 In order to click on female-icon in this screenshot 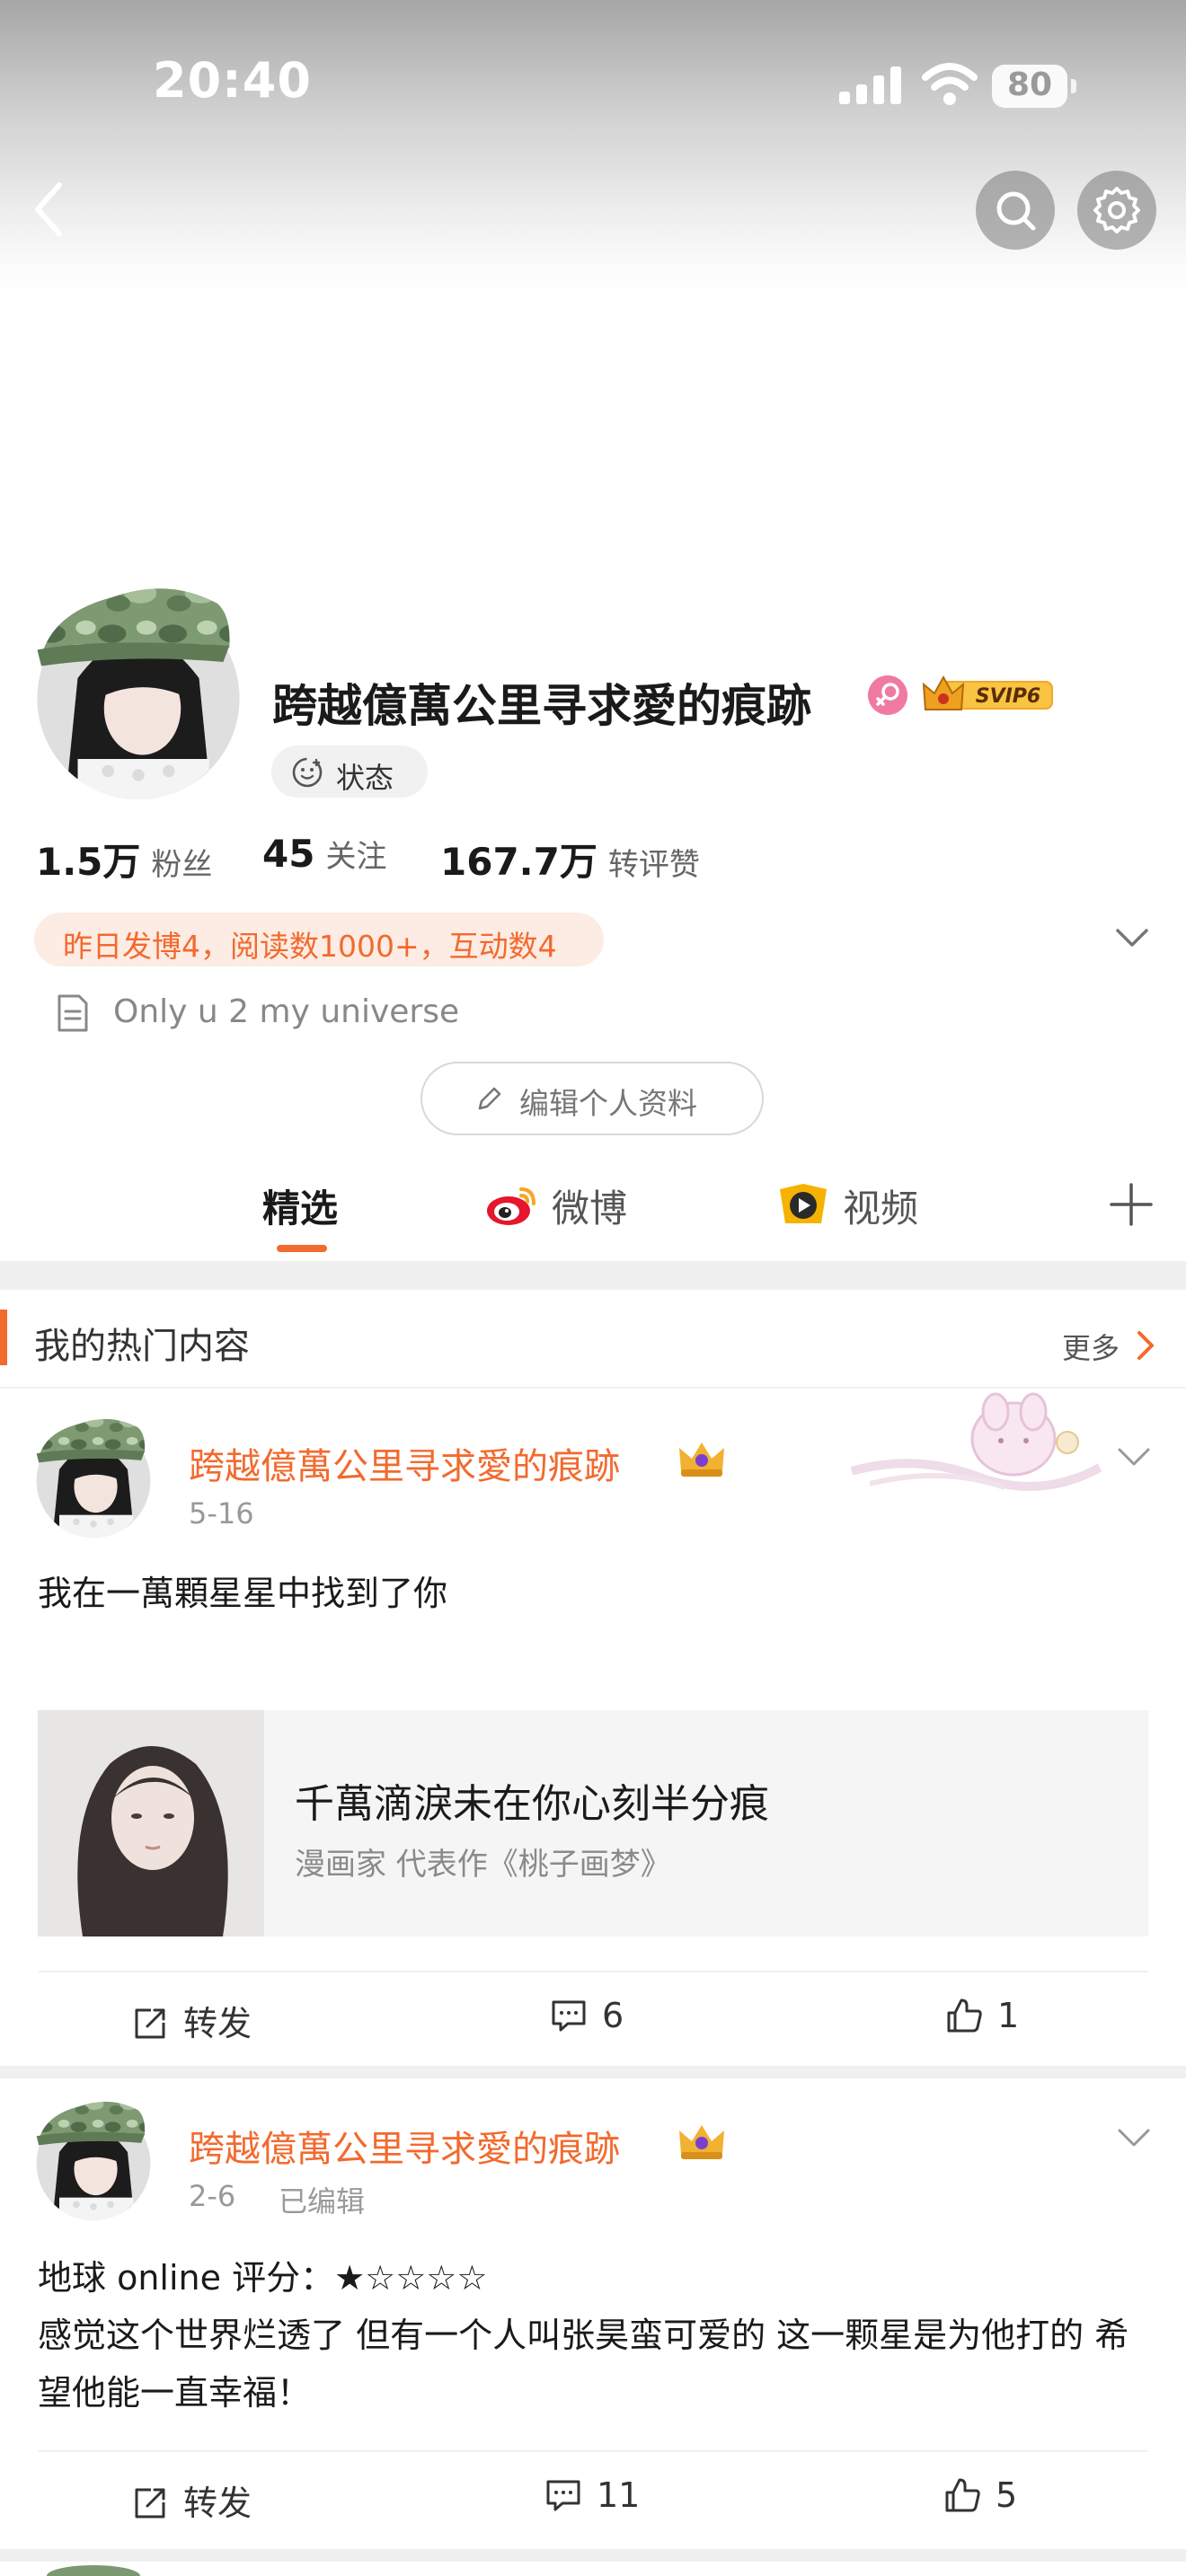, I will do `click(887, 695)`.